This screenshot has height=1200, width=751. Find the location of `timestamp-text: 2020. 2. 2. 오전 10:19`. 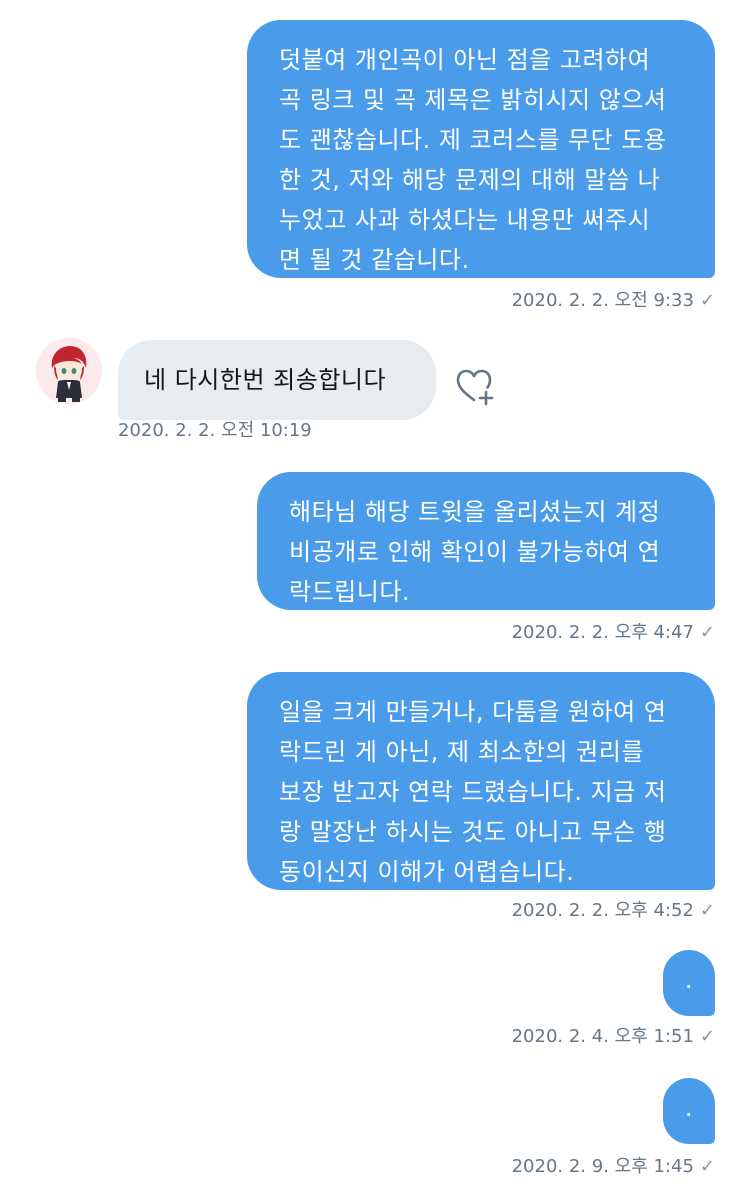

timestamp-text: 2020. 2. 2. 오전 10:19 is located at coordinates (215, 430).